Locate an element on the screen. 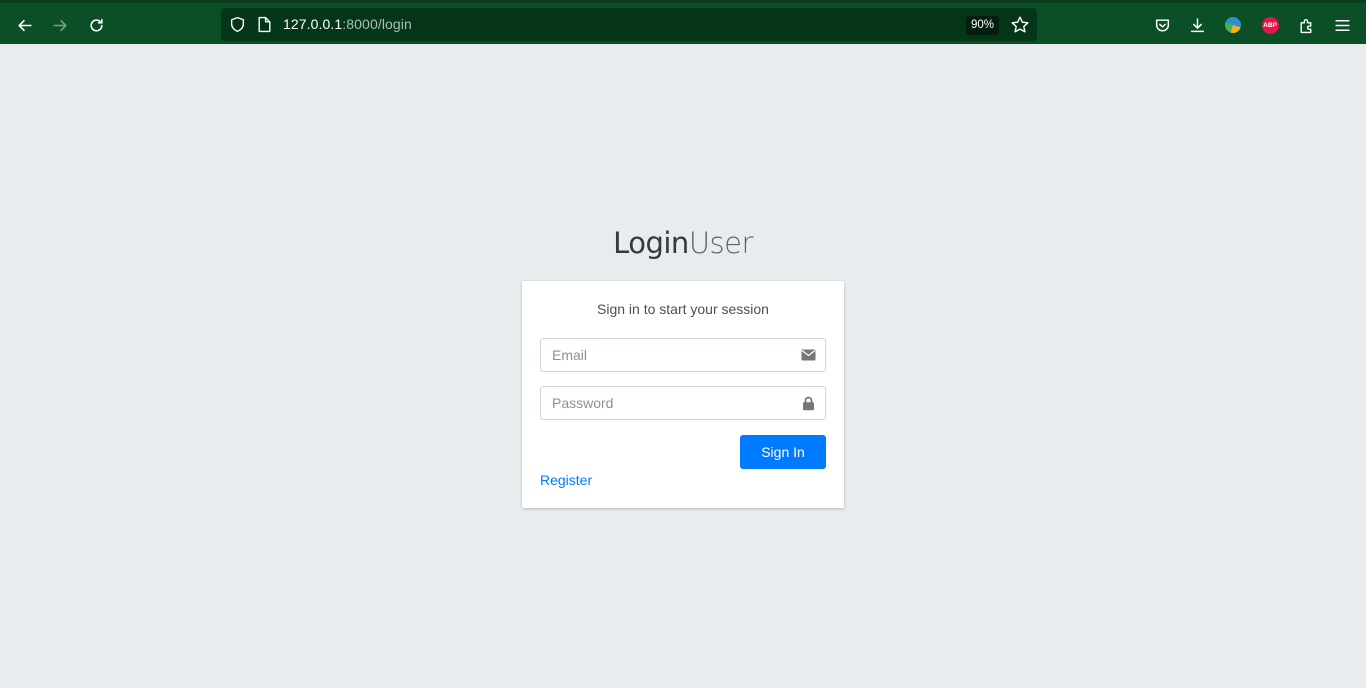 This screenshot has height=688, width=1366. download-icon is located at coordinates (1197, 24).